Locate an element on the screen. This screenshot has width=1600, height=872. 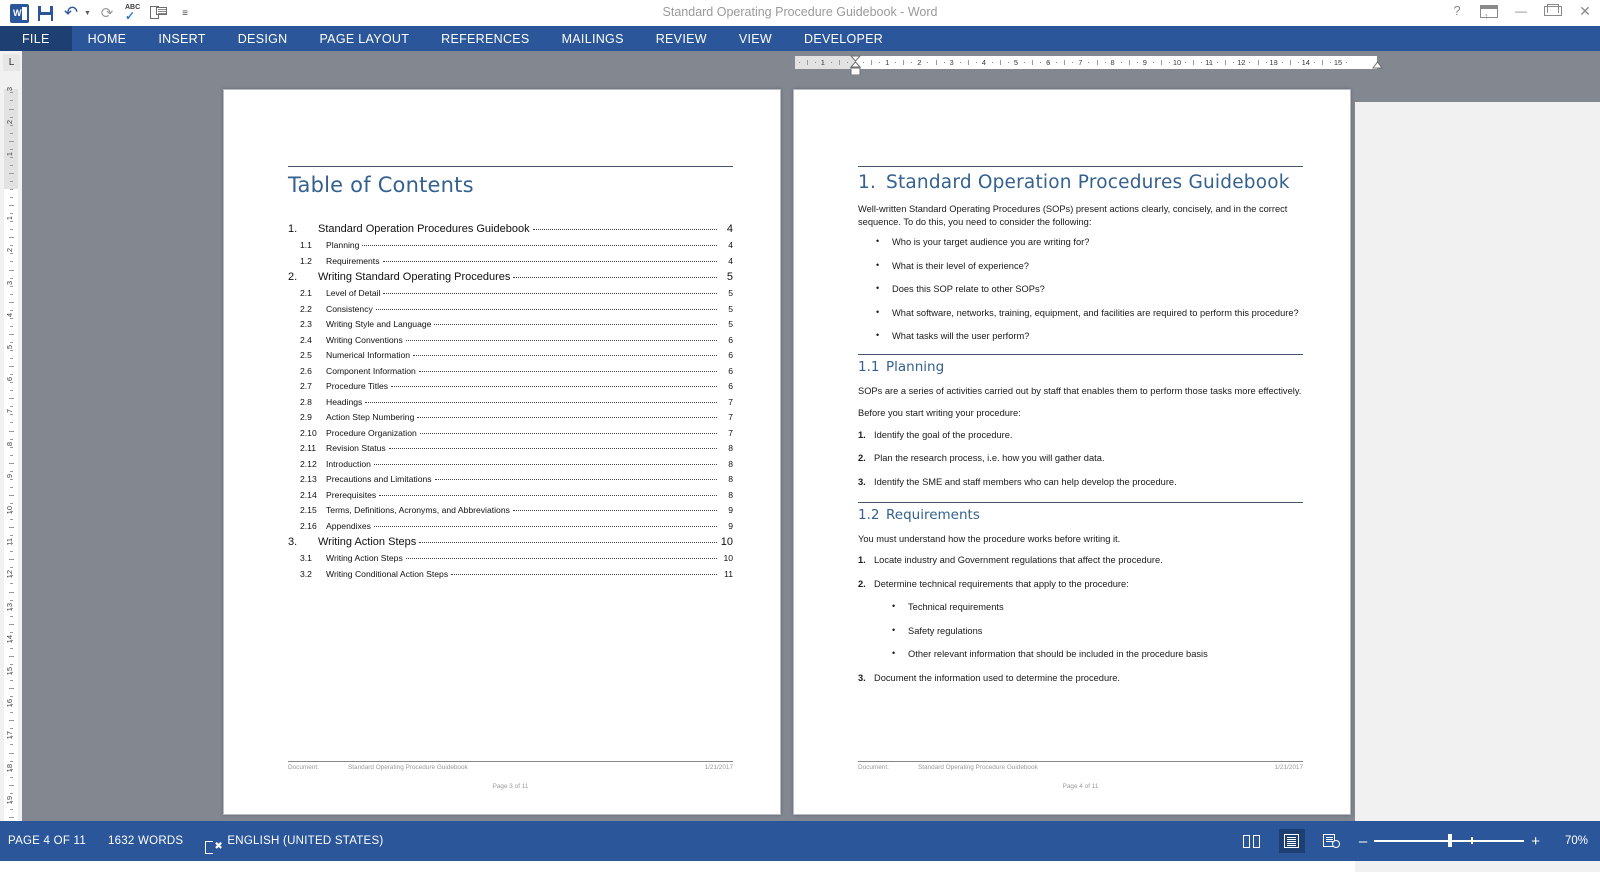
zoom-level: 70% is located at coordinates (1571, 841).